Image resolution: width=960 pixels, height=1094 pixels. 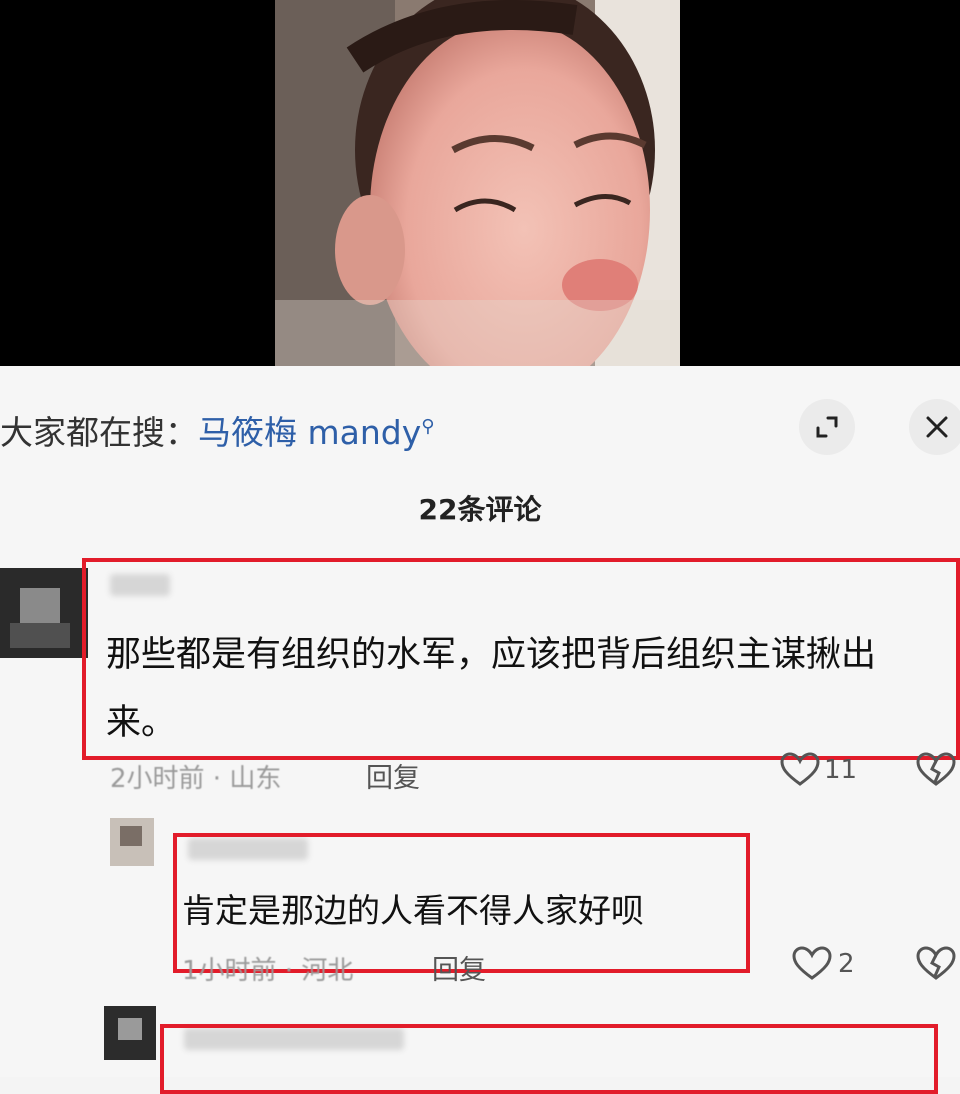 I want to click on comment-meta: 1小时前 · 河北, so click(x=268, y=971).